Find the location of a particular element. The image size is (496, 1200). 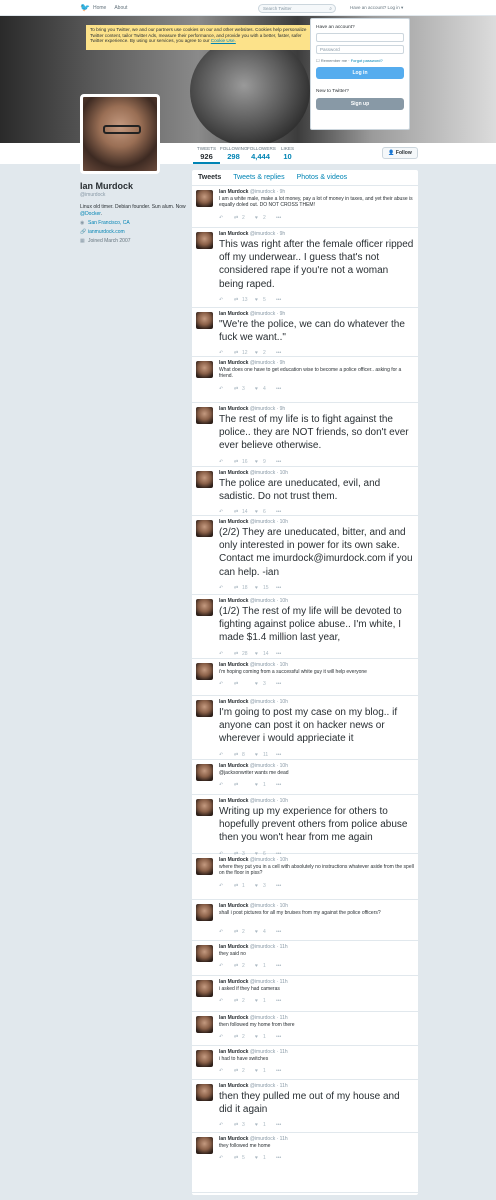

tab-tweets-replies: Tweets & replies is located at coordinates (258, 177).